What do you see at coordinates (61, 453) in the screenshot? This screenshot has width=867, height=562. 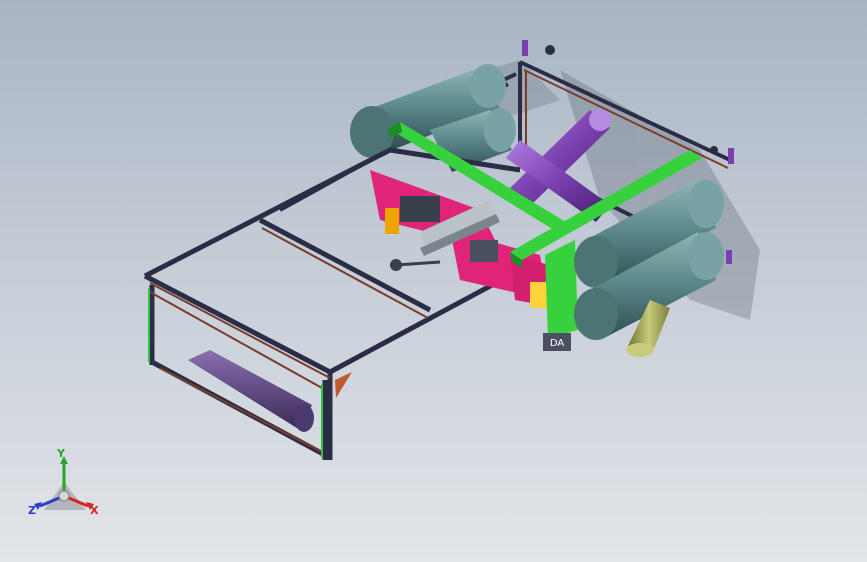 I see `axis-y-label: Y` at bounding box center [61, 453].